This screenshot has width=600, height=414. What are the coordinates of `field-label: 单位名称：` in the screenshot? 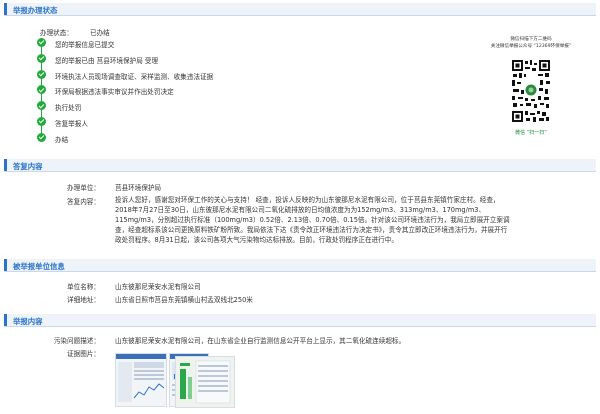 It's located at (83, 287).